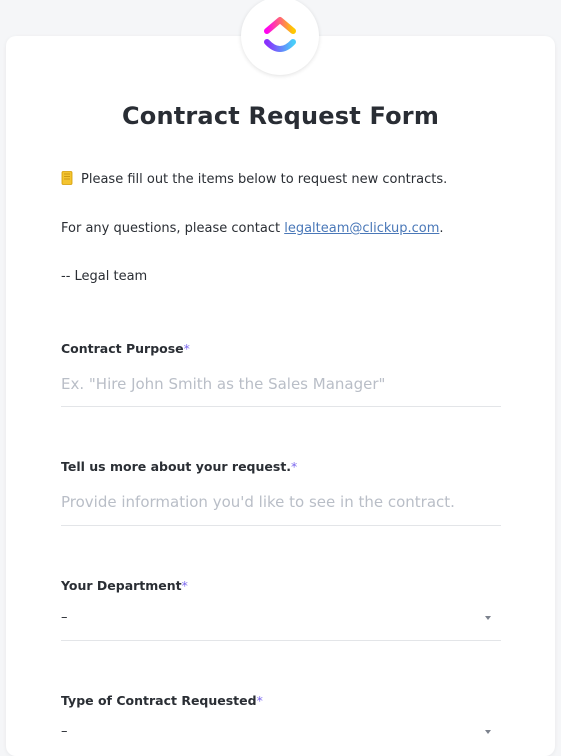 The width and height of the screenshot is (561, 756). I want to click on department-label: Your Department*, so click(124, 585).